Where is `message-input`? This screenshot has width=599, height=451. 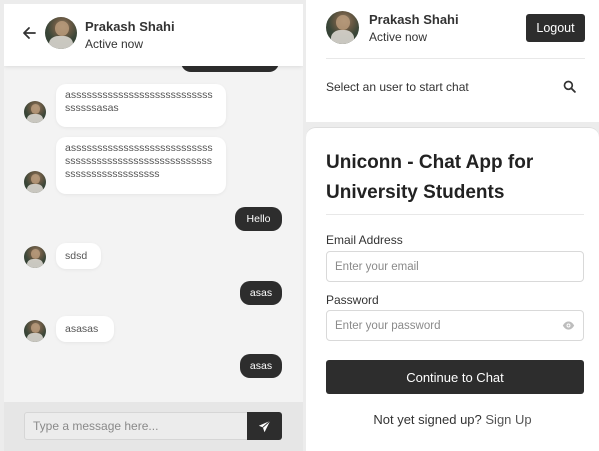
message-input is located at coordinates (136, 426).